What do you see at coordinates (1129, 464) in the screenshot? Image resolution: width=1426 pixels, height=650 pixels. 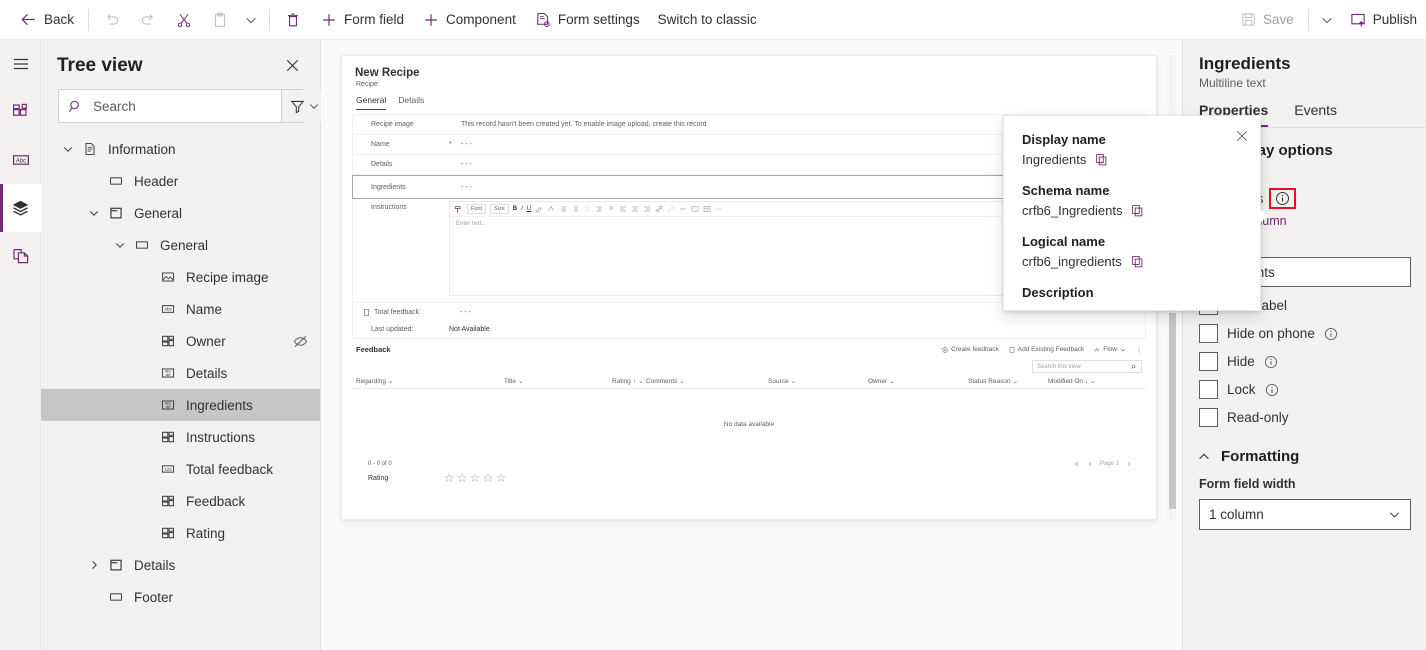 I see `next-page-icon` at bounding box center [1129, 464].